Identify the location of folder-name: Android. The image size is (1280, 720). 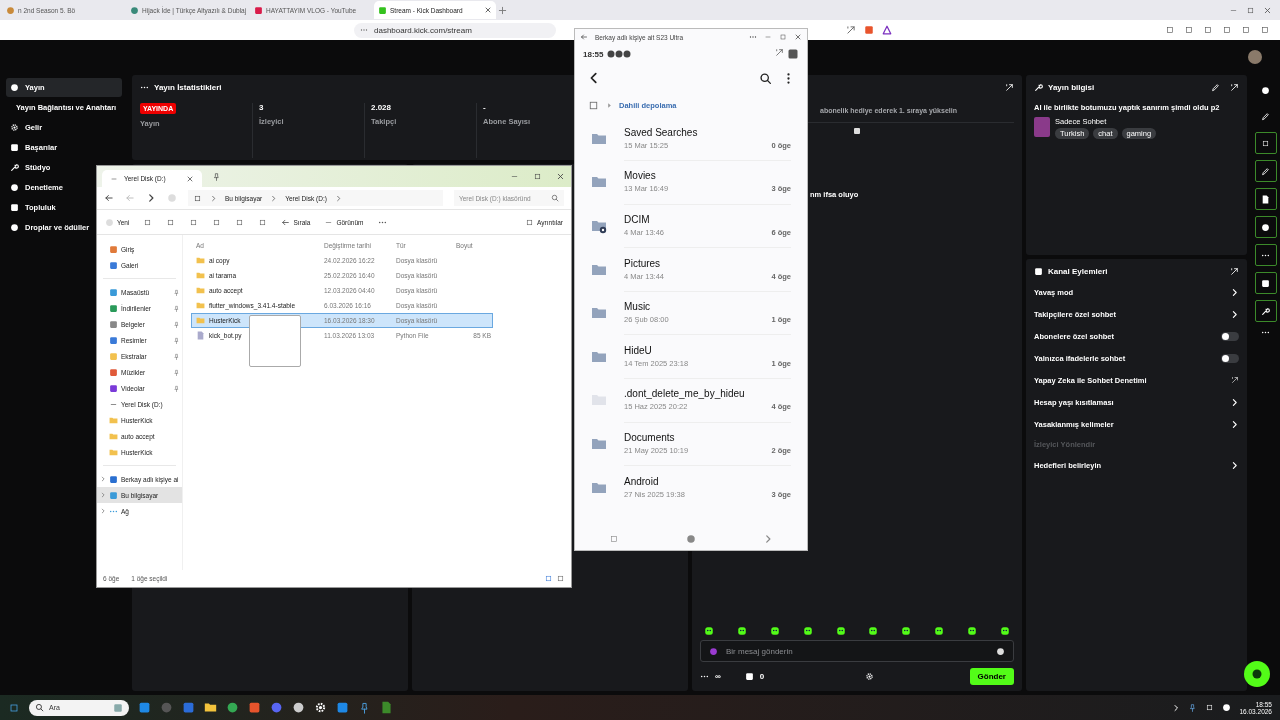
(642, 482).